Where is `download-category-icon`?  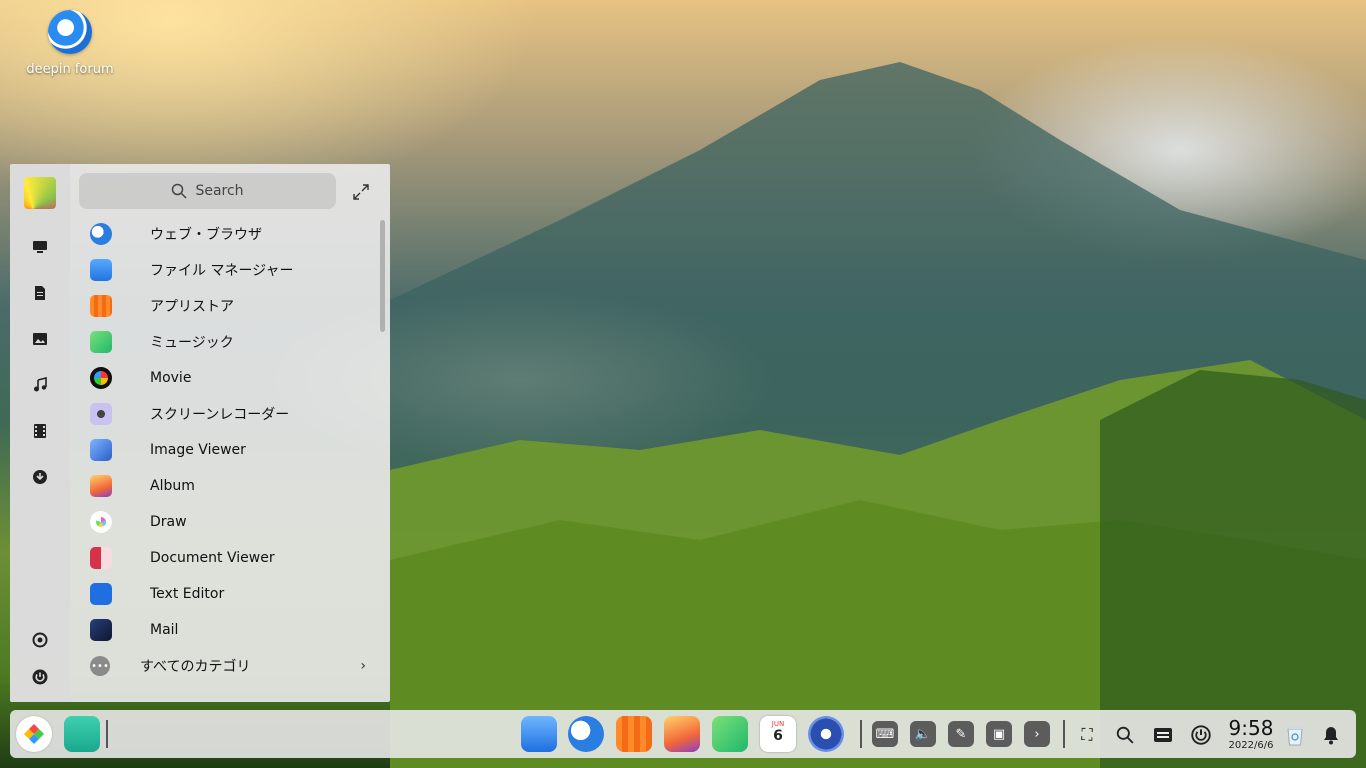 download-category-icon is located at coordinates (40, 477).